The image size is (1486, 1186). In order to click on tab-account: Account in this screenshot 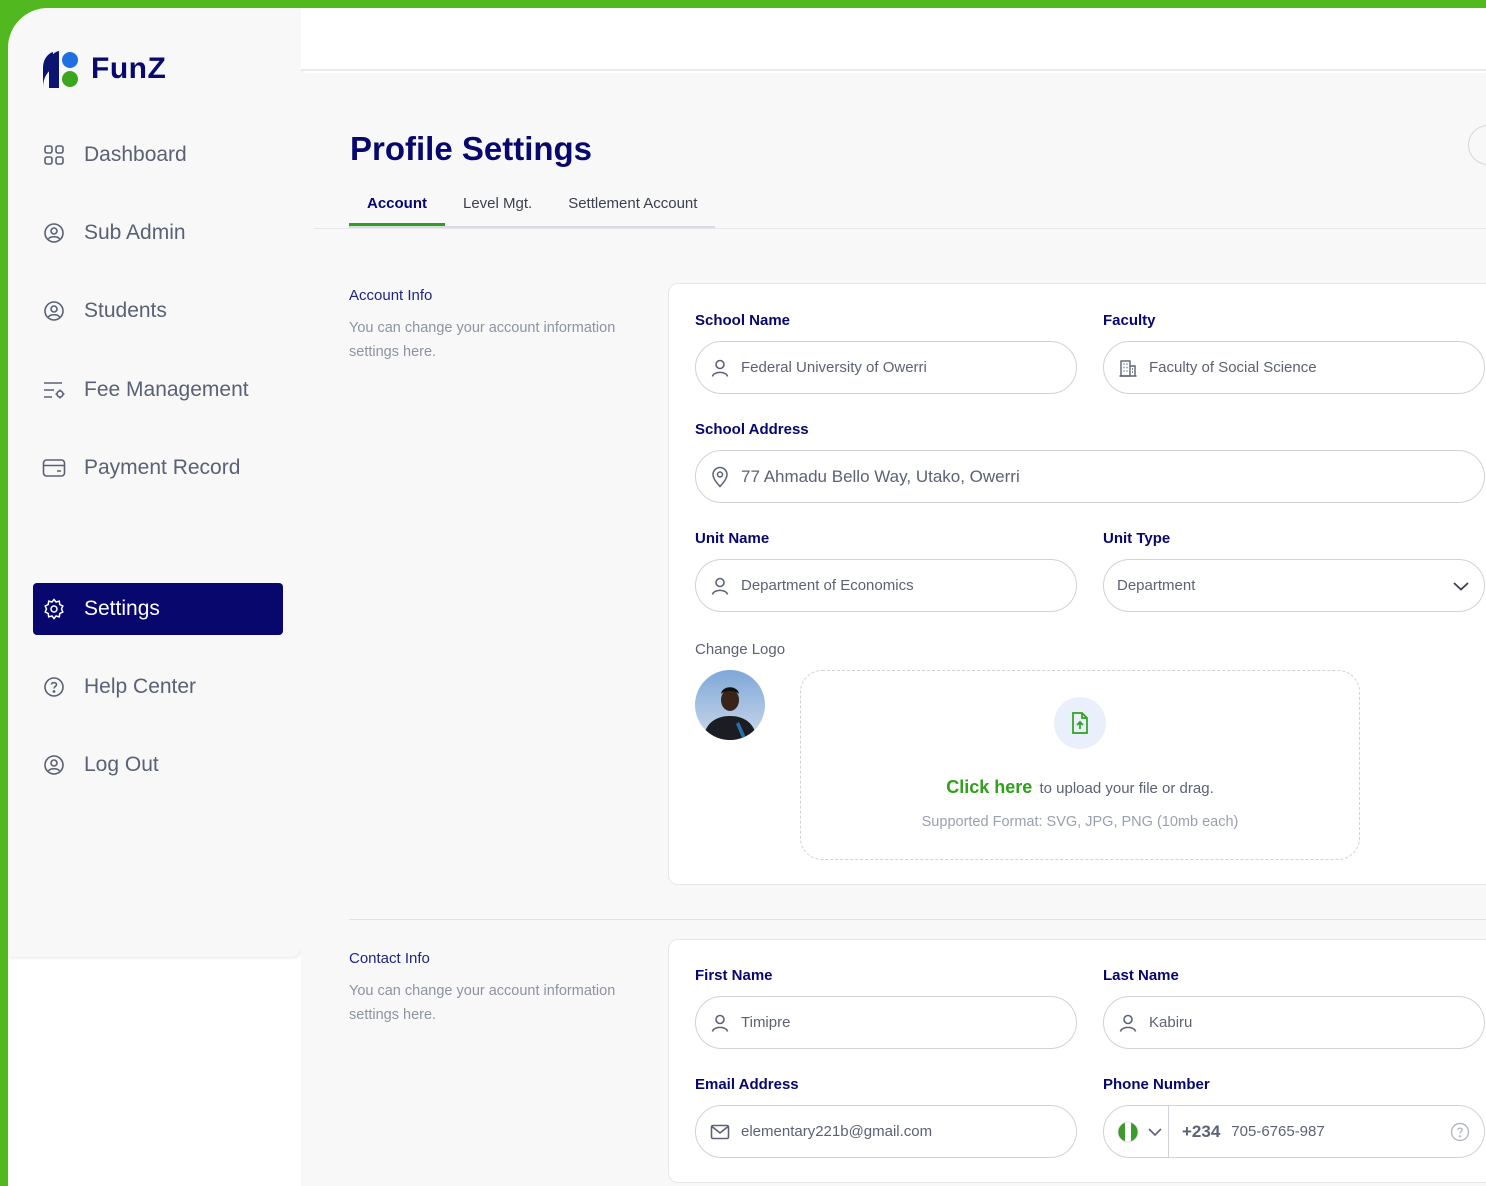, I will do `click(397, 208)`.